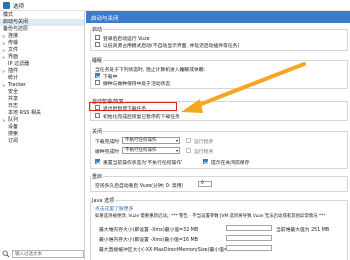 The height and width of the screenshot is (260, 350). Describe the element at coordinates (205, 161) in the screenshot. I see `prompt-save-checkbox` at that location.